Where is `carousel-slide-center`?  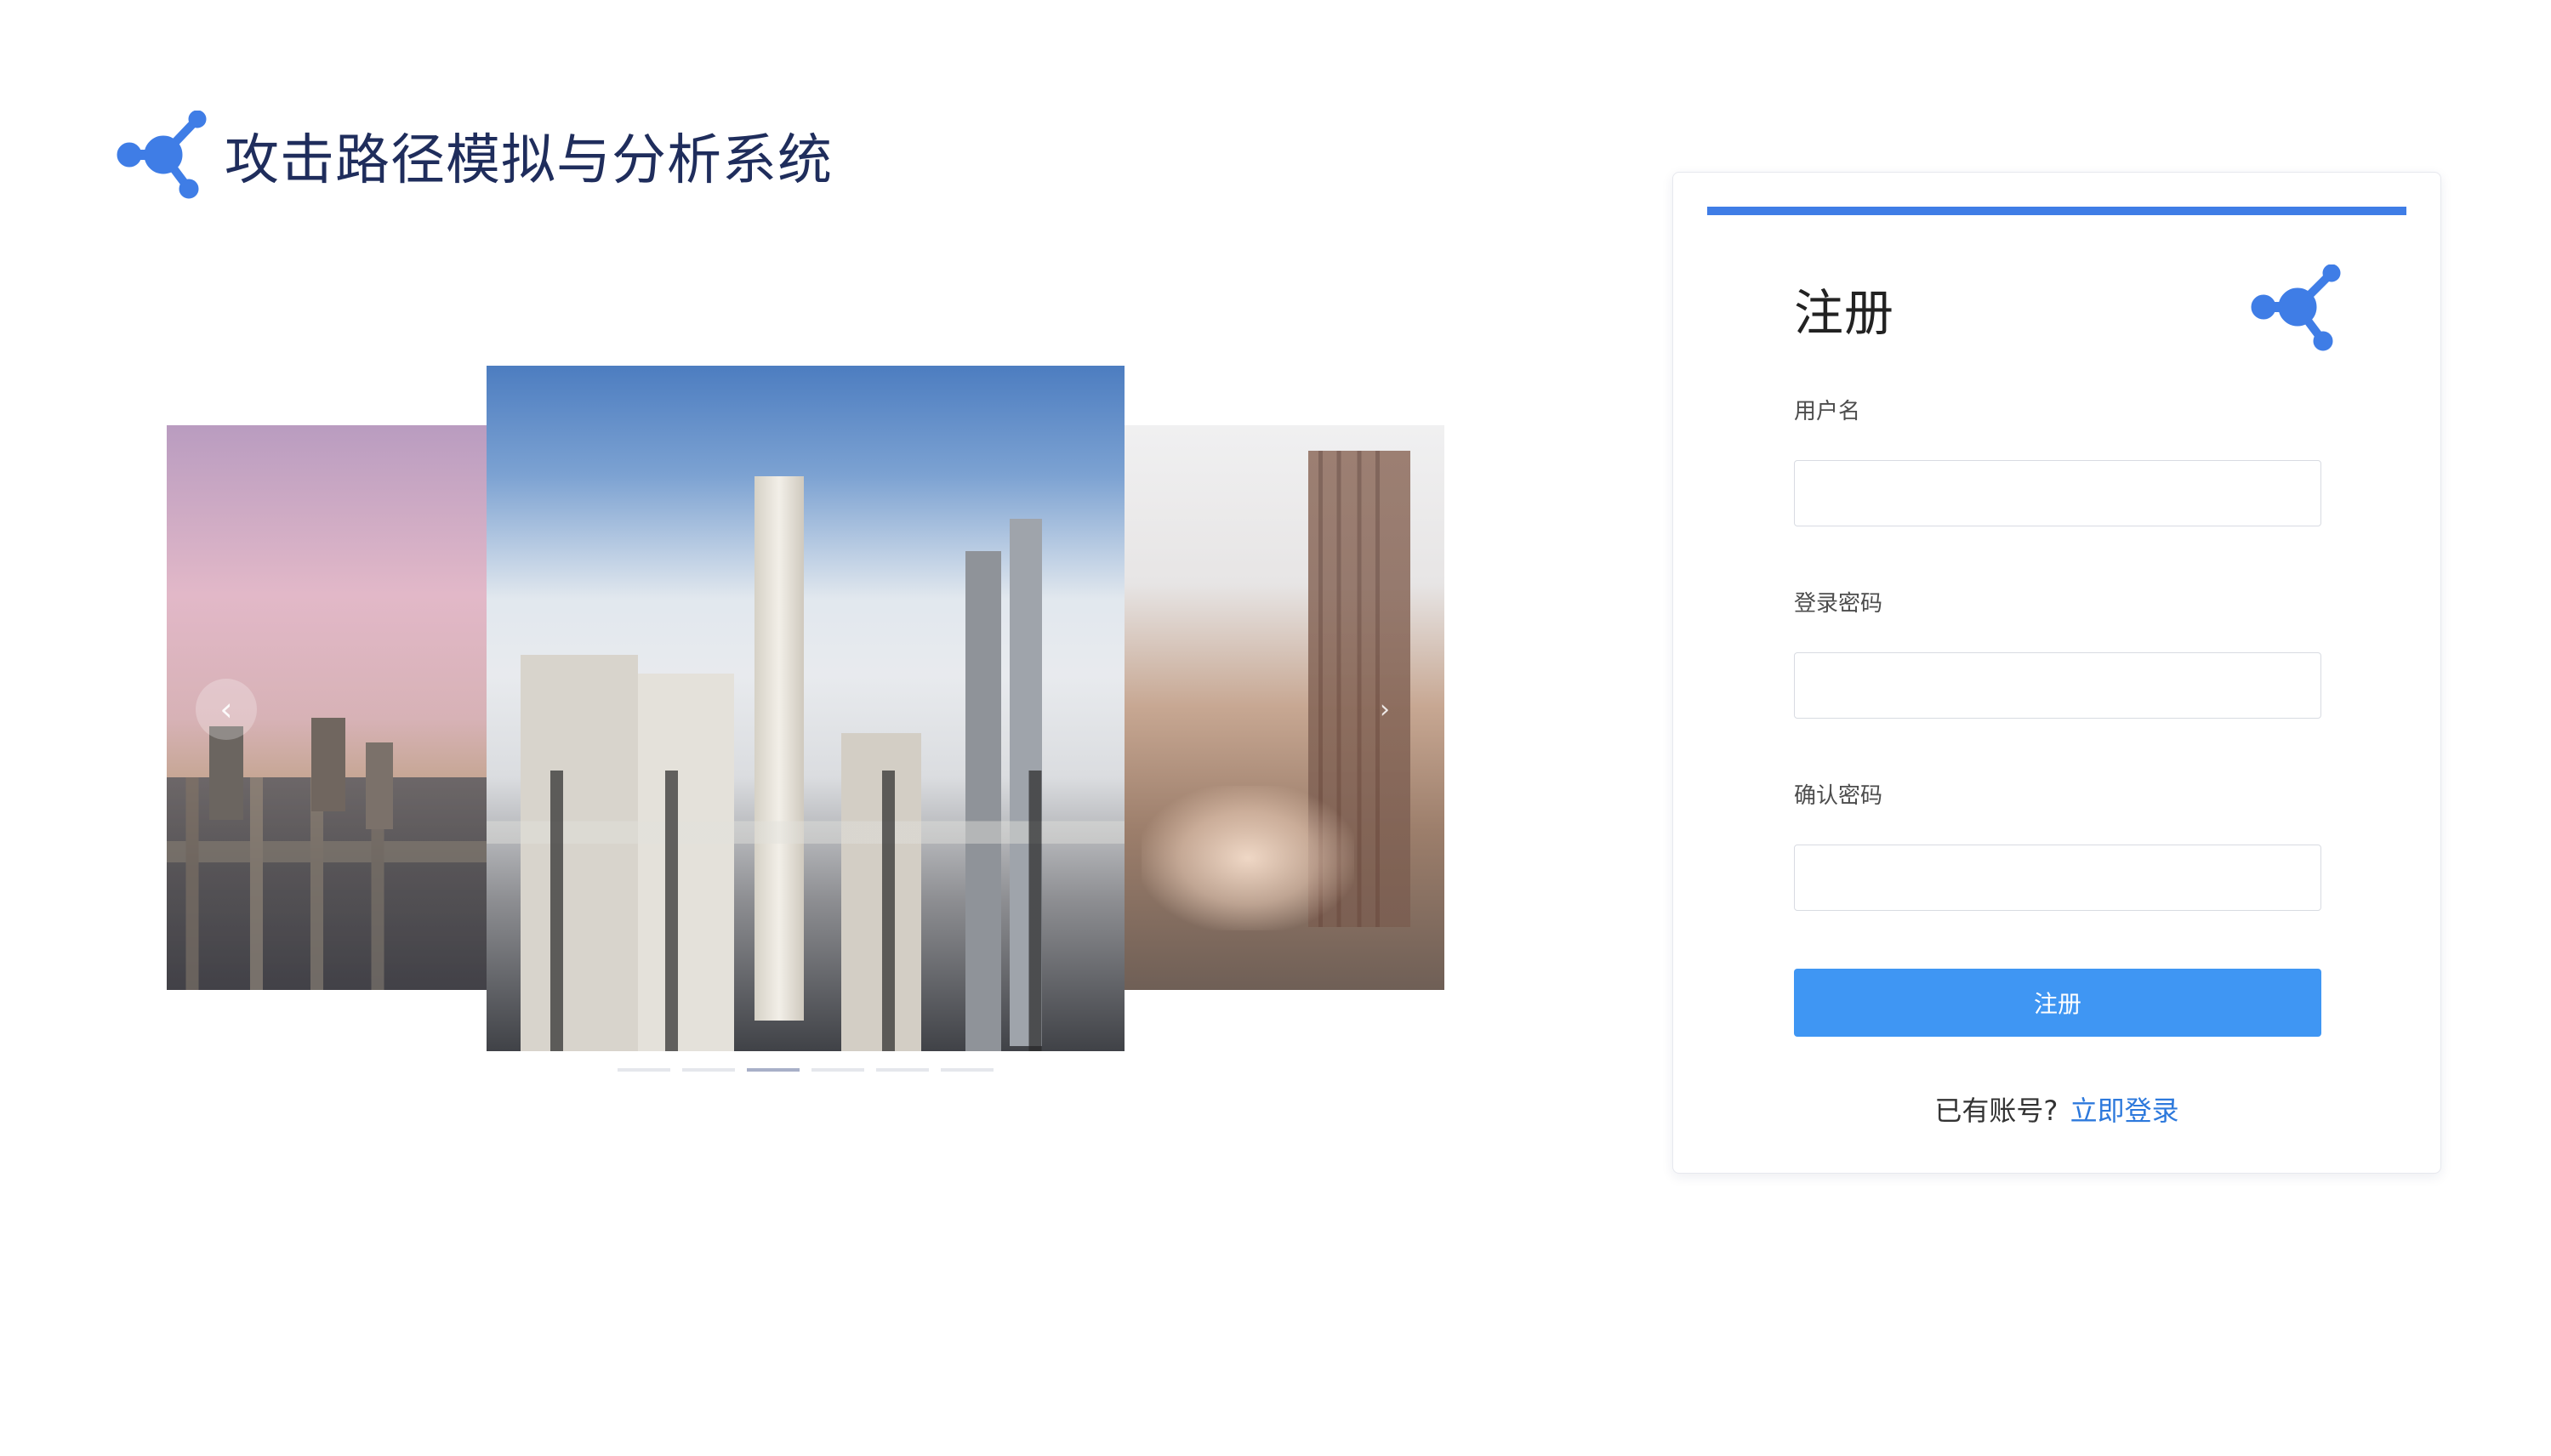 carousel-slide-center is located at coordinates (806, 708).